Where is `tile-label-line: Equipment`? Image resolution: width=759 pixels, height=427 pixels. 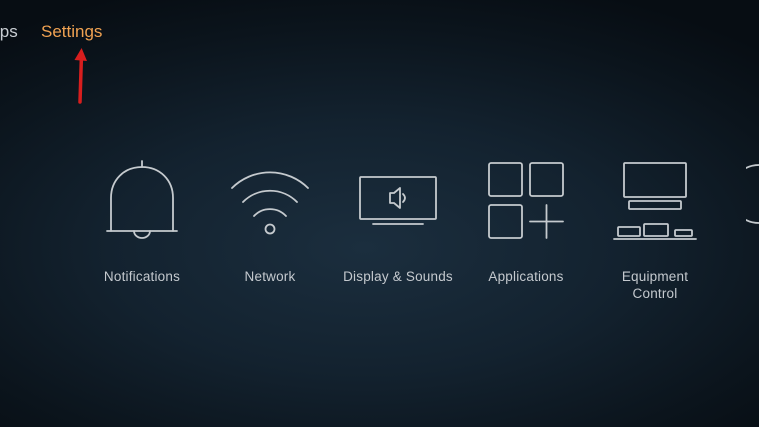 tile-label-line: Equipment is located at coordinates (655, 276).